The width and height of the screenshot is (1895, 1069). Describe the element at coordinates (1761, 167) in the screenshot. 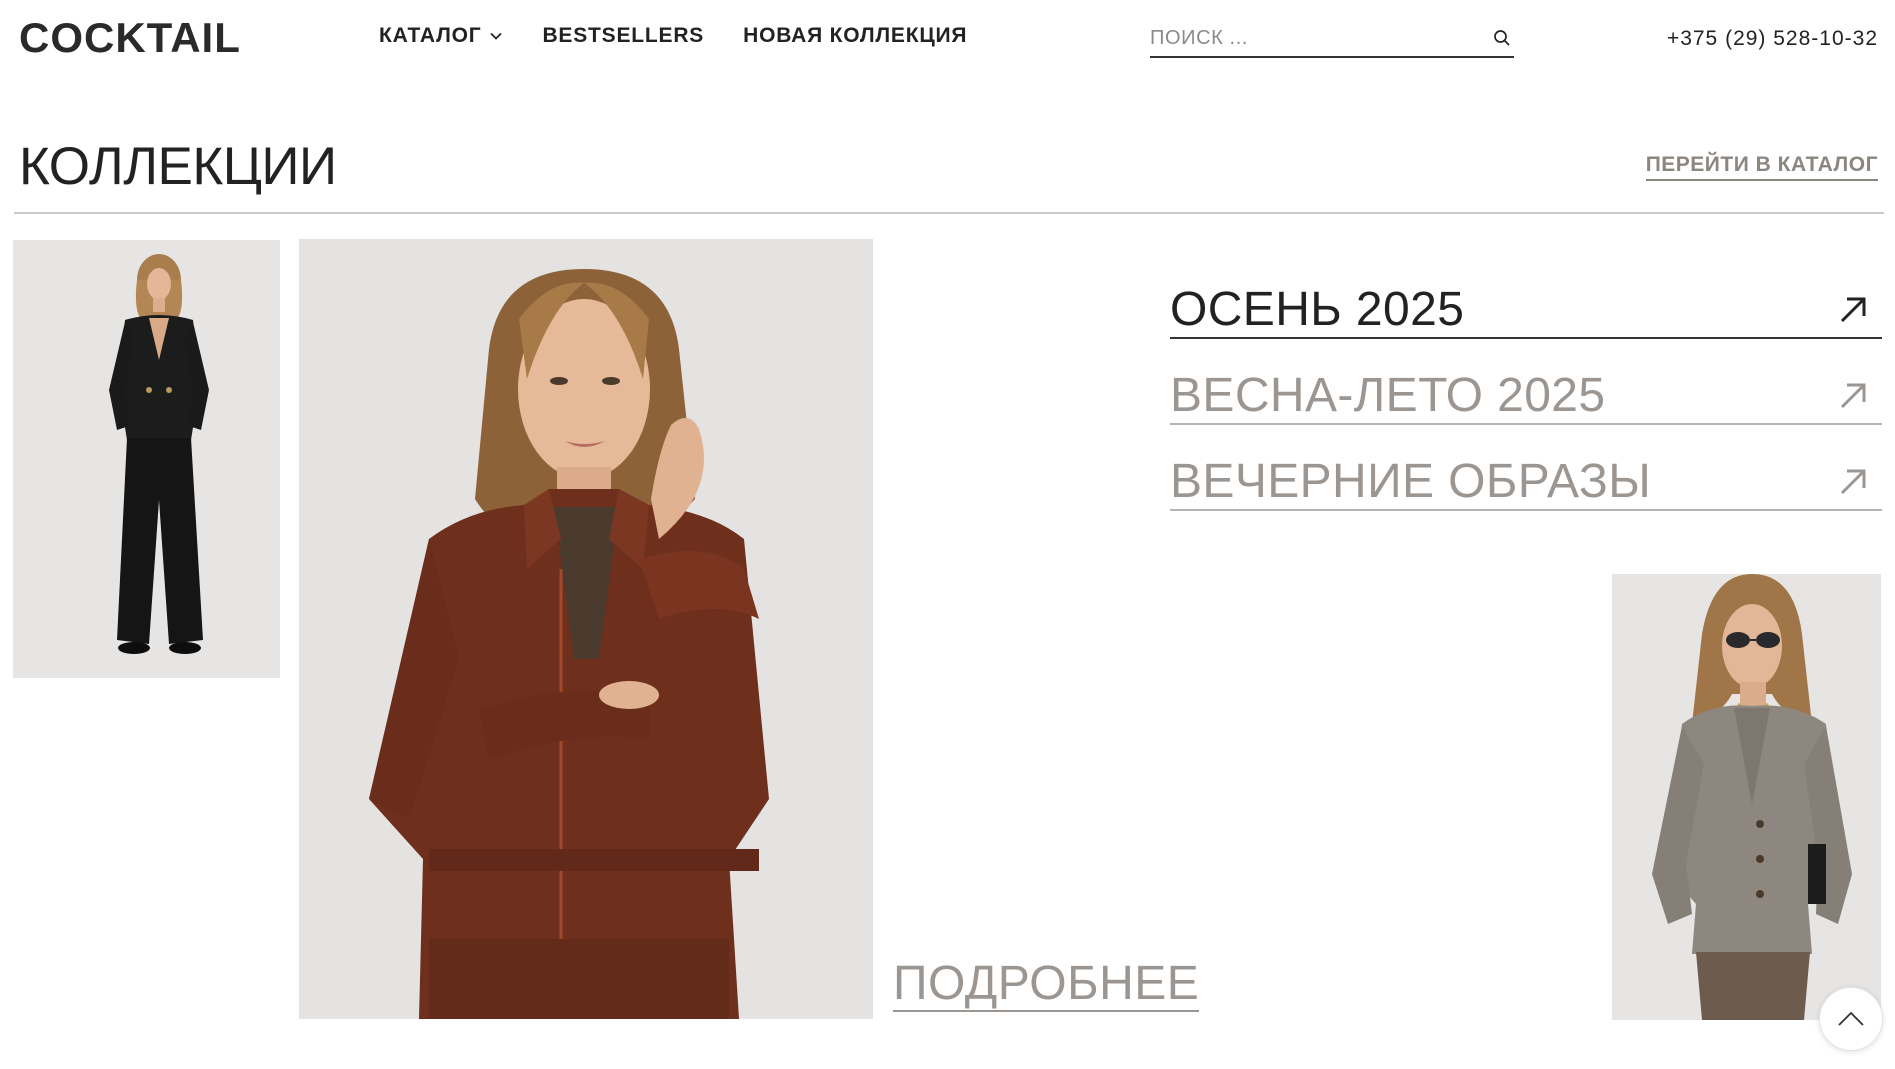

I see `go-to-catalog-link: ПЕРЕЙТИ В КАТАЛОГ` at that location.